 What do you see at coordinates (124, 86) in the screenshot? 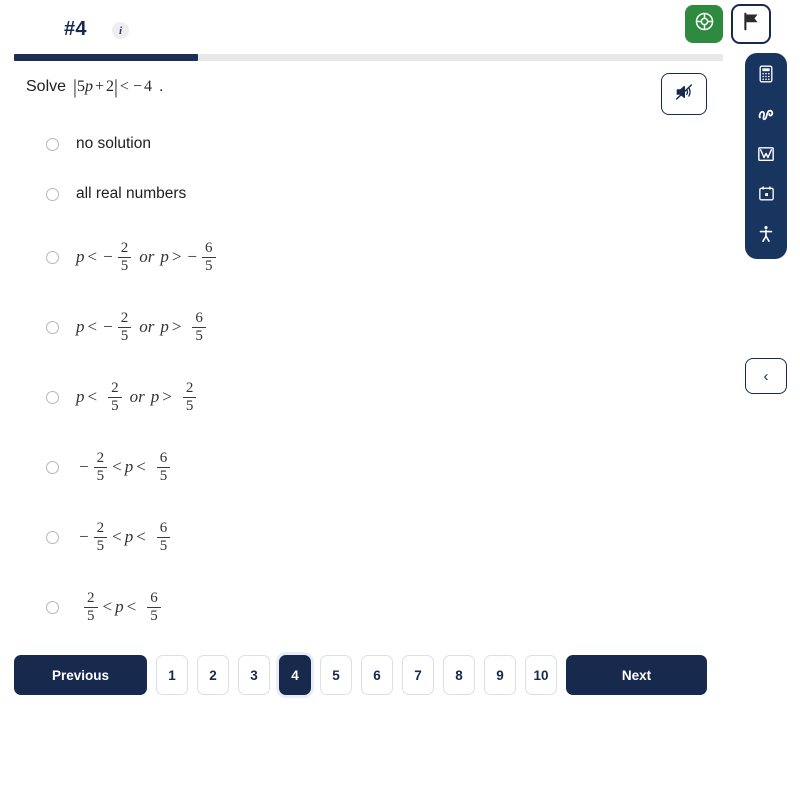
I see `expr-relation: <` at bounding box center [124, 86].